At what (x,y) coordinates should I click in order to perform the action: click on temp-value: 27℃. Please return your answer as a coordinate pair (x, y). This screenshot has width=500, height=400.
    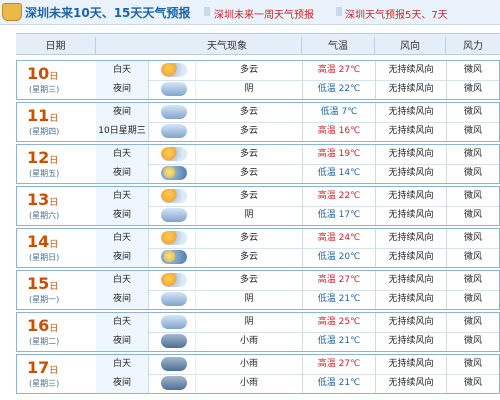
    Looking at the image, I should click on (350, 280).